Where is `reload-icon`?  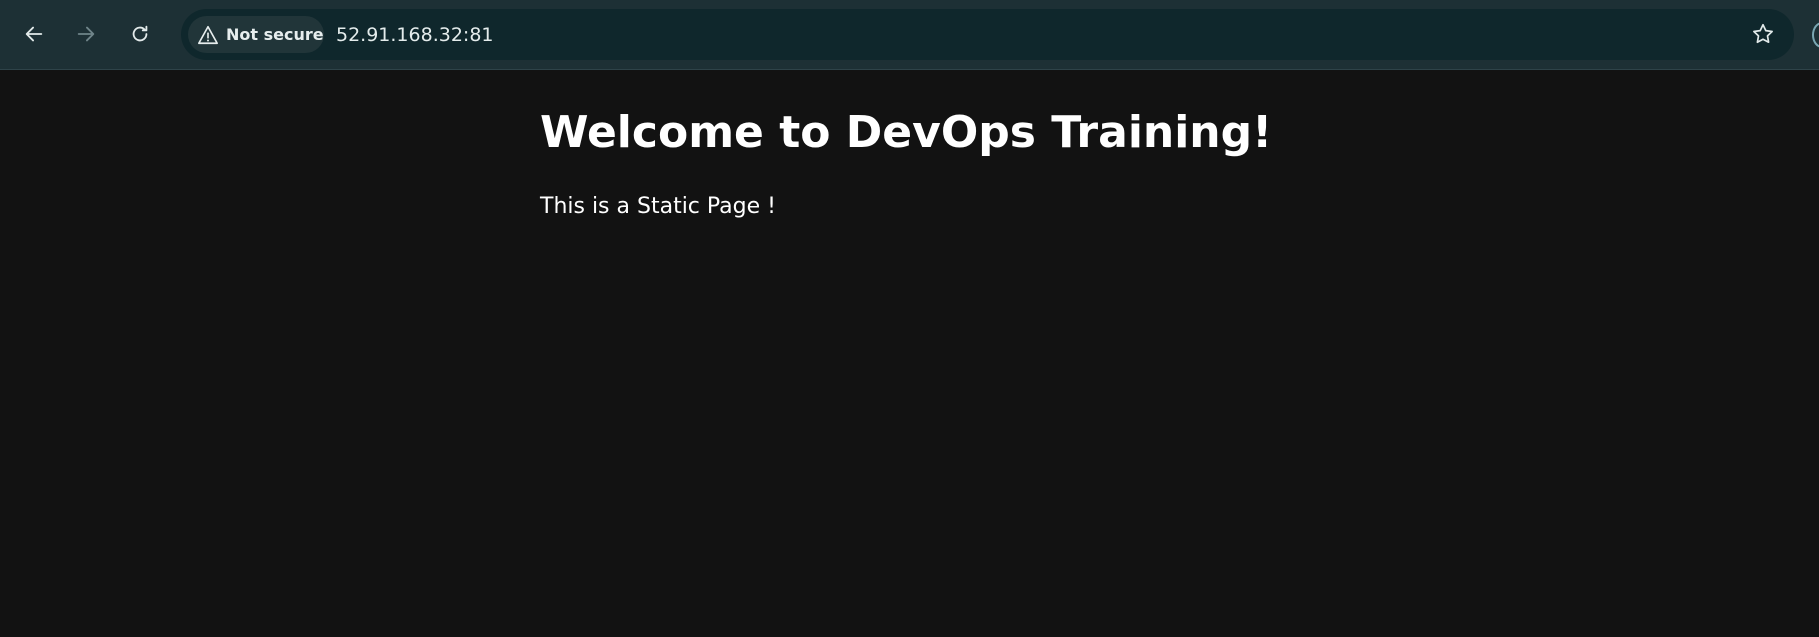
reload-icon is located at coordinates (140, 33).